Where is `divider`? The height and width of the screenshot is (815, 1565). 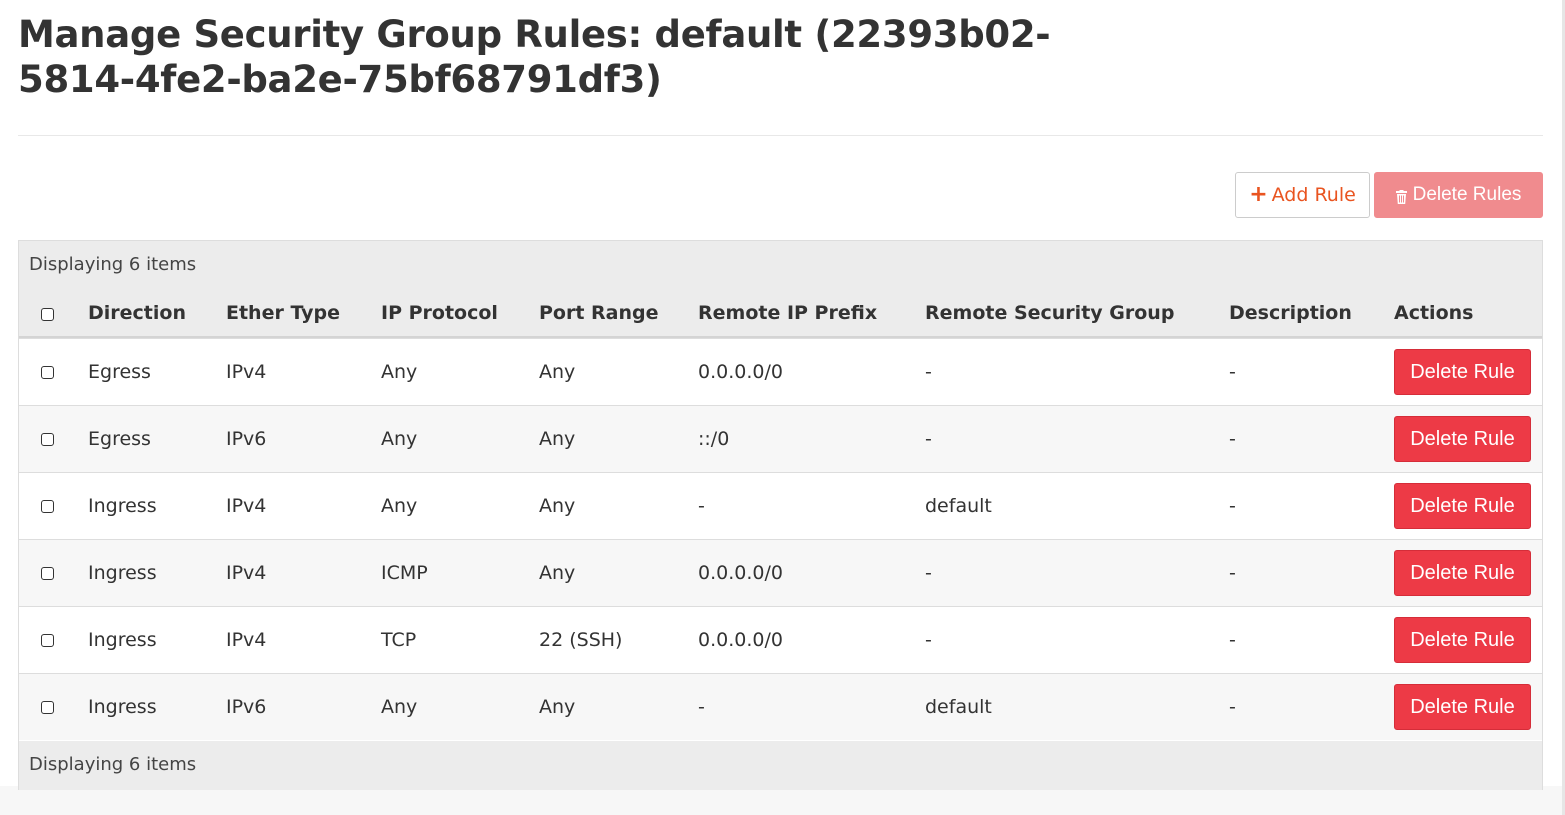
divider is located at coordinates (780, 135).